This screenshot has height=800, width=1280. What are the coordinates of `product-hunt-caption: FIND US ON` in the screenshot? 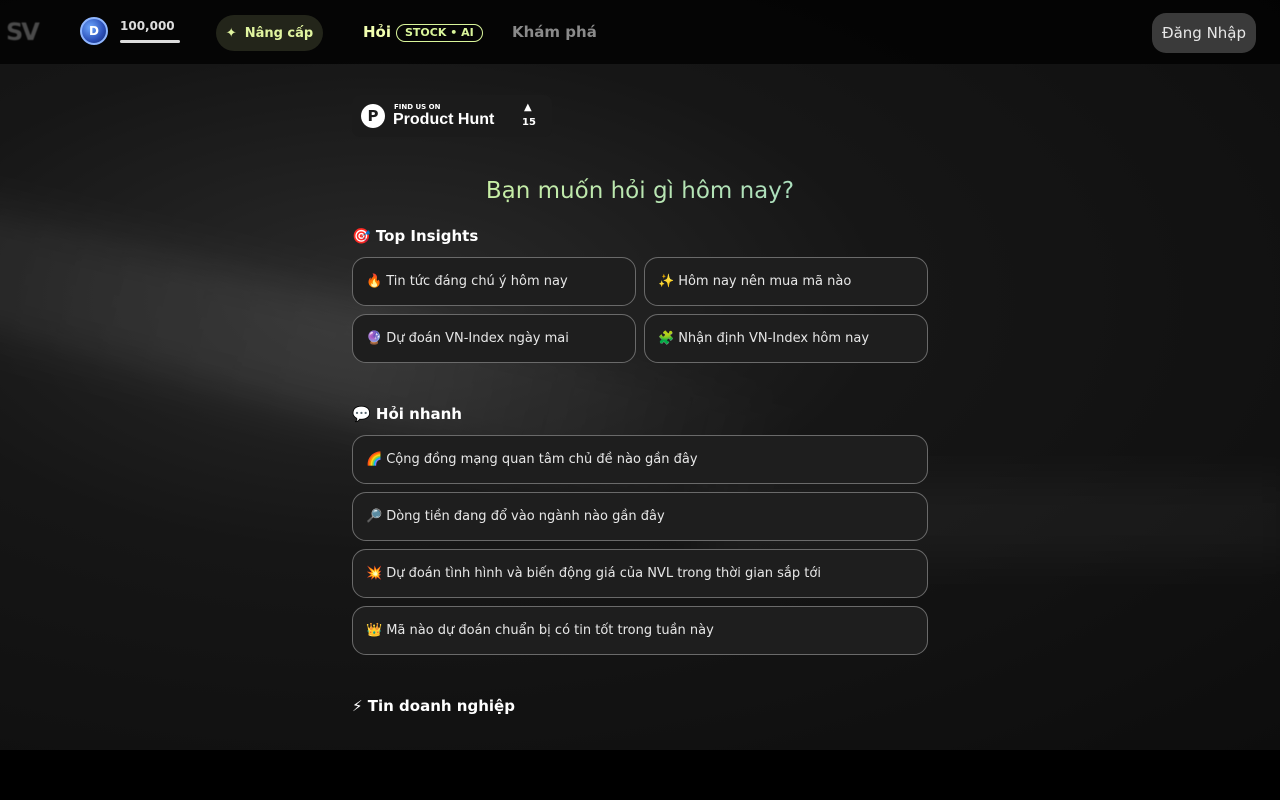 It's located at (417, 107).